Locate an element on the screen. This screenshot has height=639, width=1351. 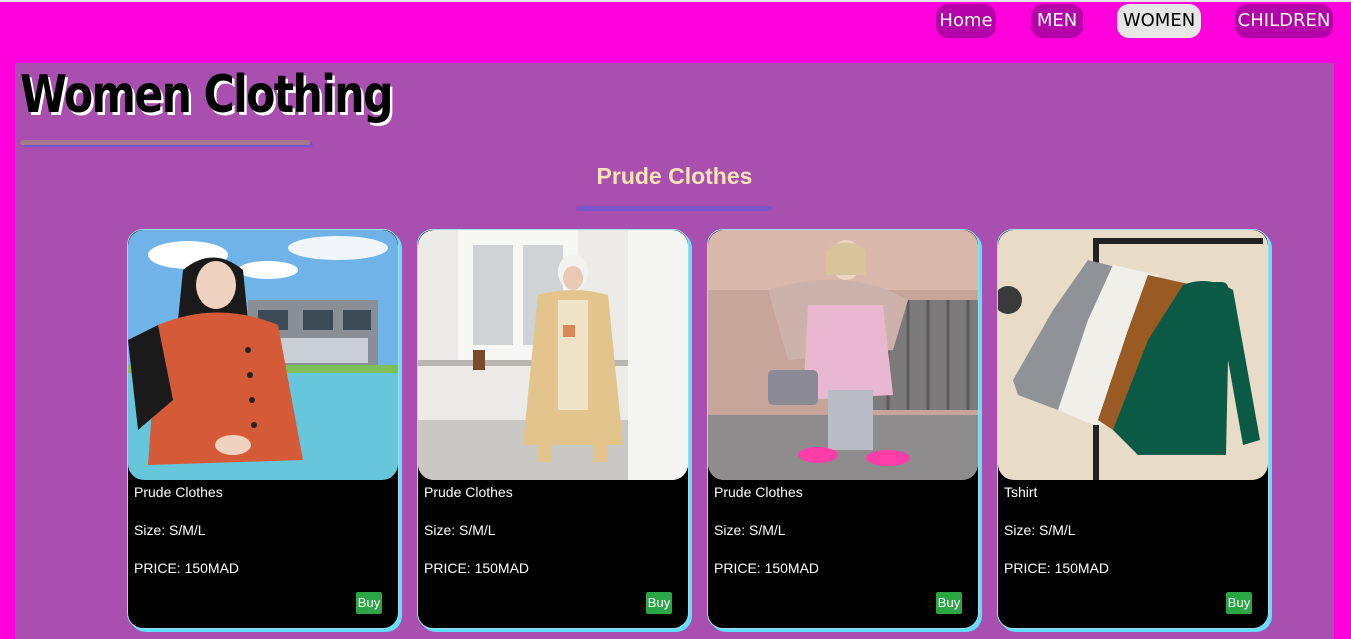
product-image-rust-tunic is located at coordinates (263, 355).